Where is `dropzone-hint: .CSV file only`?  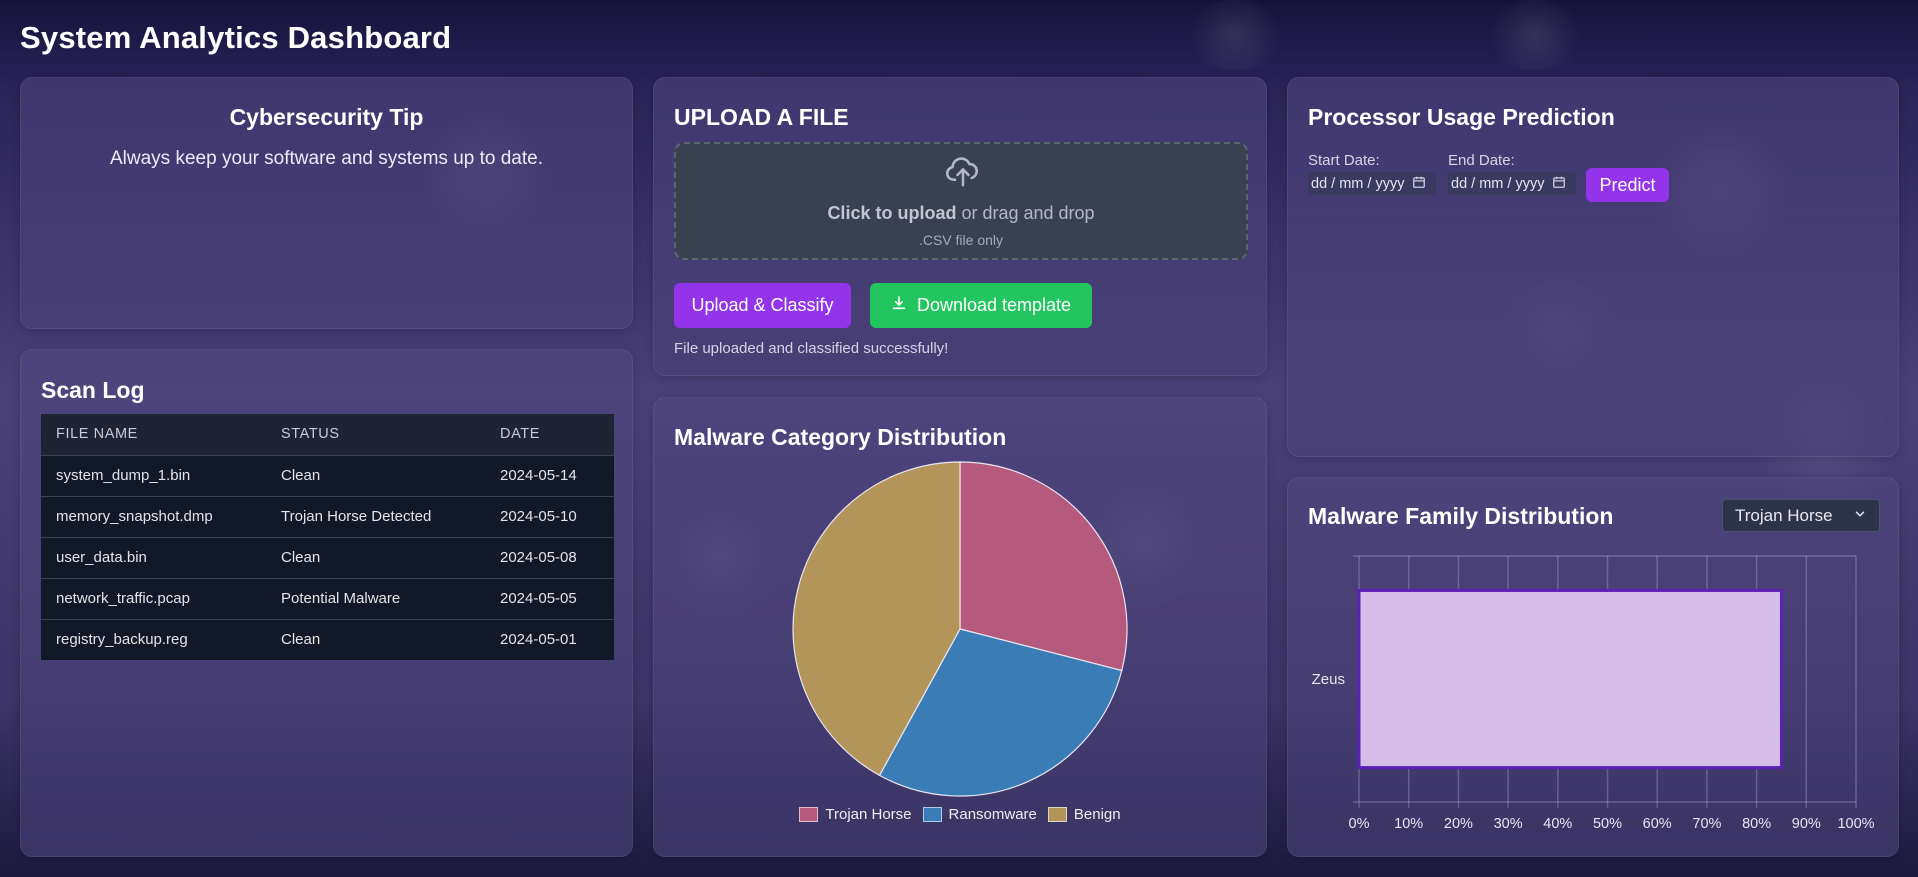 dropzone-hint: .CSV file only is located at coordinates (961, 240).